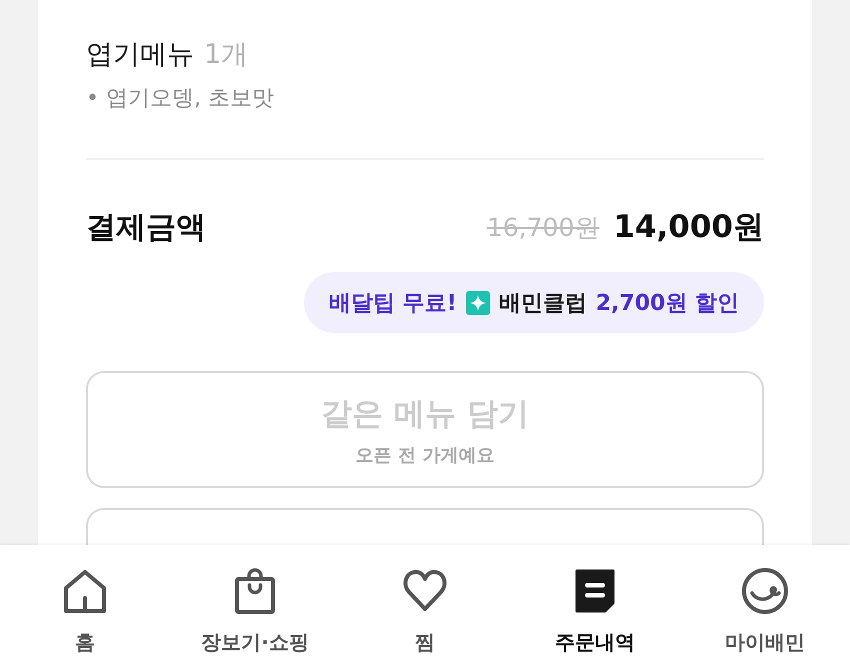 The width and height of the screenshot is (850, 667). What do you see at coordinates (425, 606) in the screenshot?
I see `nav-tab: 찜` at bounding box center [425, 606].